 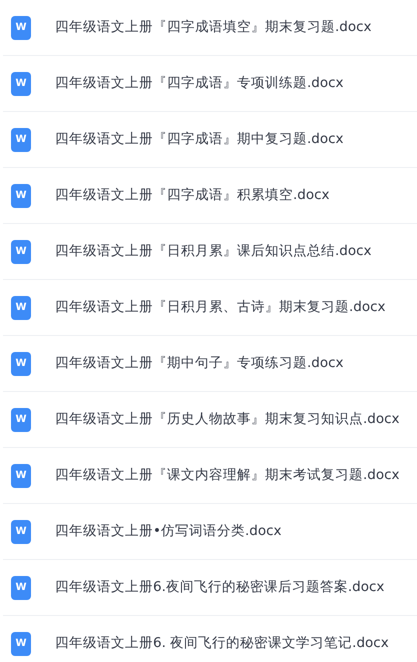 What do you see at coordinates (213, 252) in the screenshot?
I see `file-name: 四年级语文上册『日积月累』课后知识点总结.docx` at bounding box center [213, 252].